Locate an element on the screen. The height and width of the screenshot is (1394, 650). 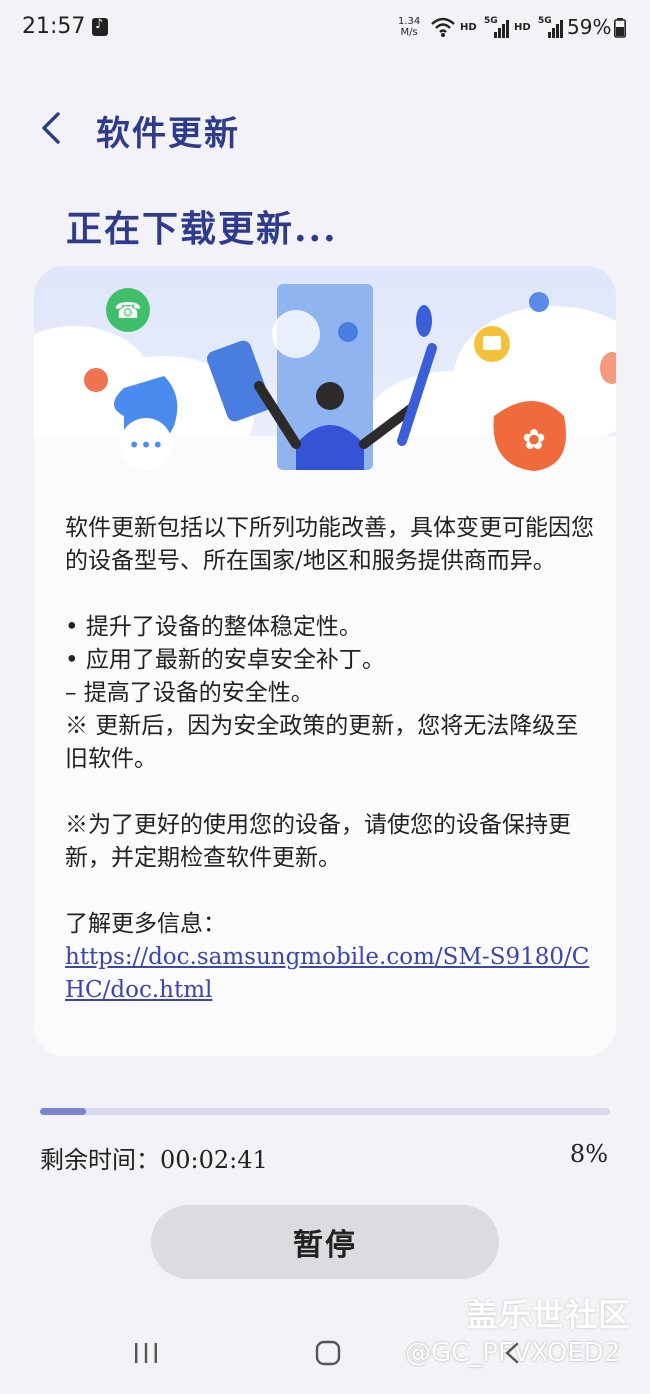
sim2-label: 5G is located at coordinates (545, 21).